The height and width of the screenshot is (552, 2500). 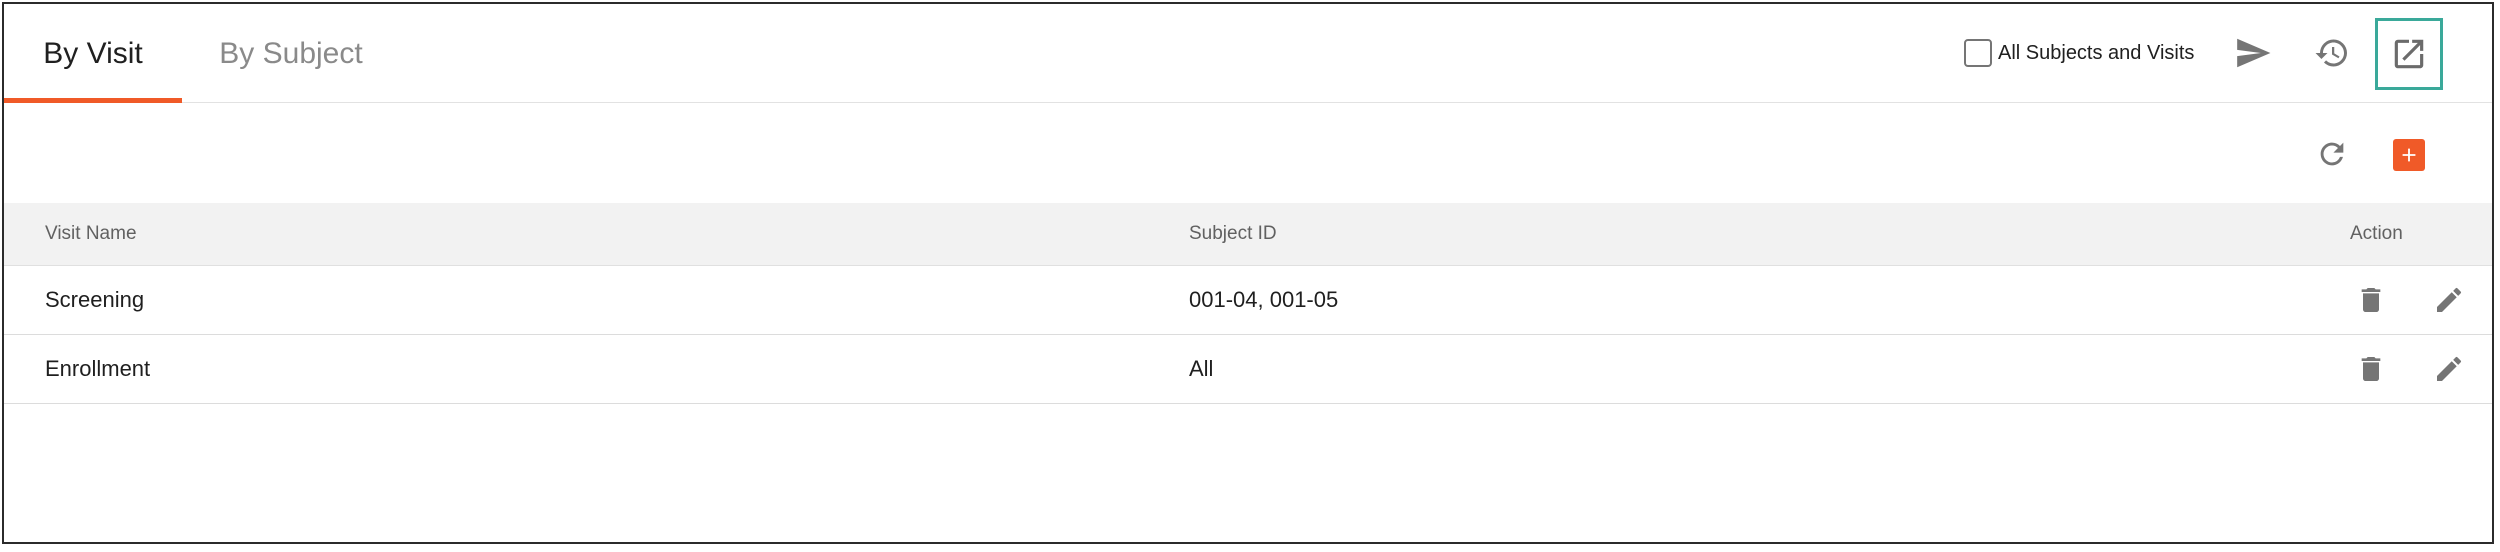 What do you see at coordinates (98, 368) in the screenshot?
I see `visit-name-cell: Enrollment` at bounding box center [98, 368].